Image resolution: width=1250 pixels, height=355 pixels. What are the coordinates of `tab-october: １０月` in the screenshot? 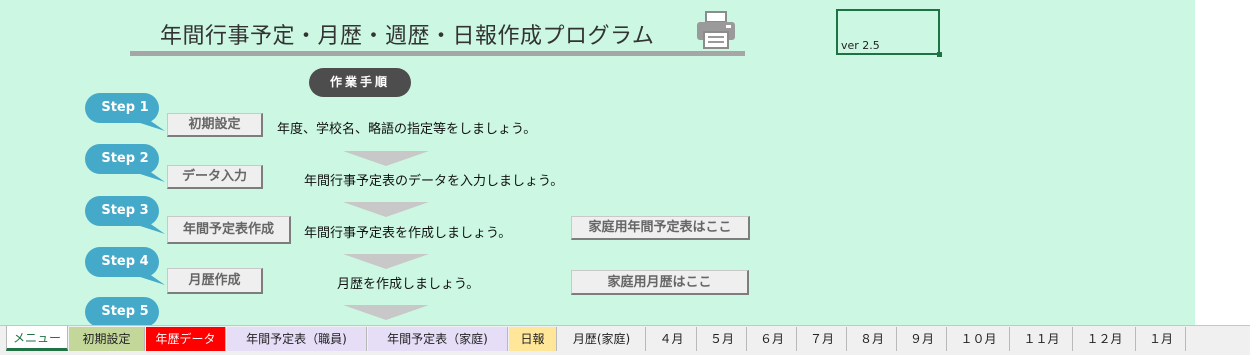 It's located at (979, 339).